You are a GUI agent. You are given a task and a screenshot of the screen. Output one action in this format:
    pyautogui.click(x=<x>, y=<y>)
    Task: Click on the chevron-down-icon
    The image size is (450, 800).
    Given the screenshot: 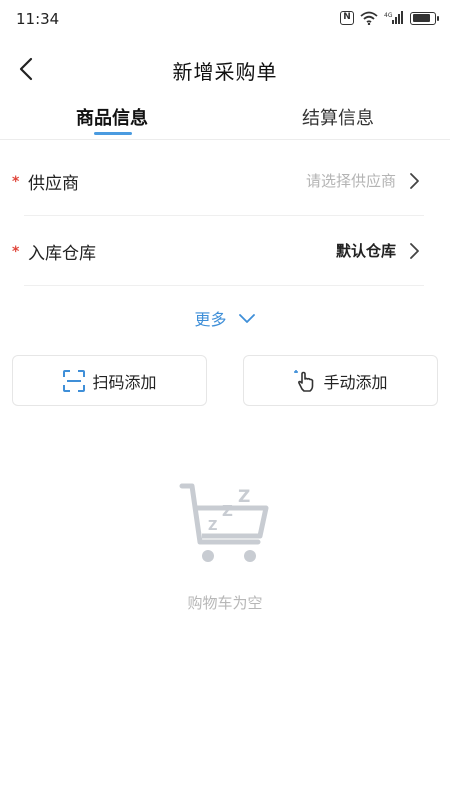 What is the action you would take?
    pyautogui.click(x=246, y=318)
    